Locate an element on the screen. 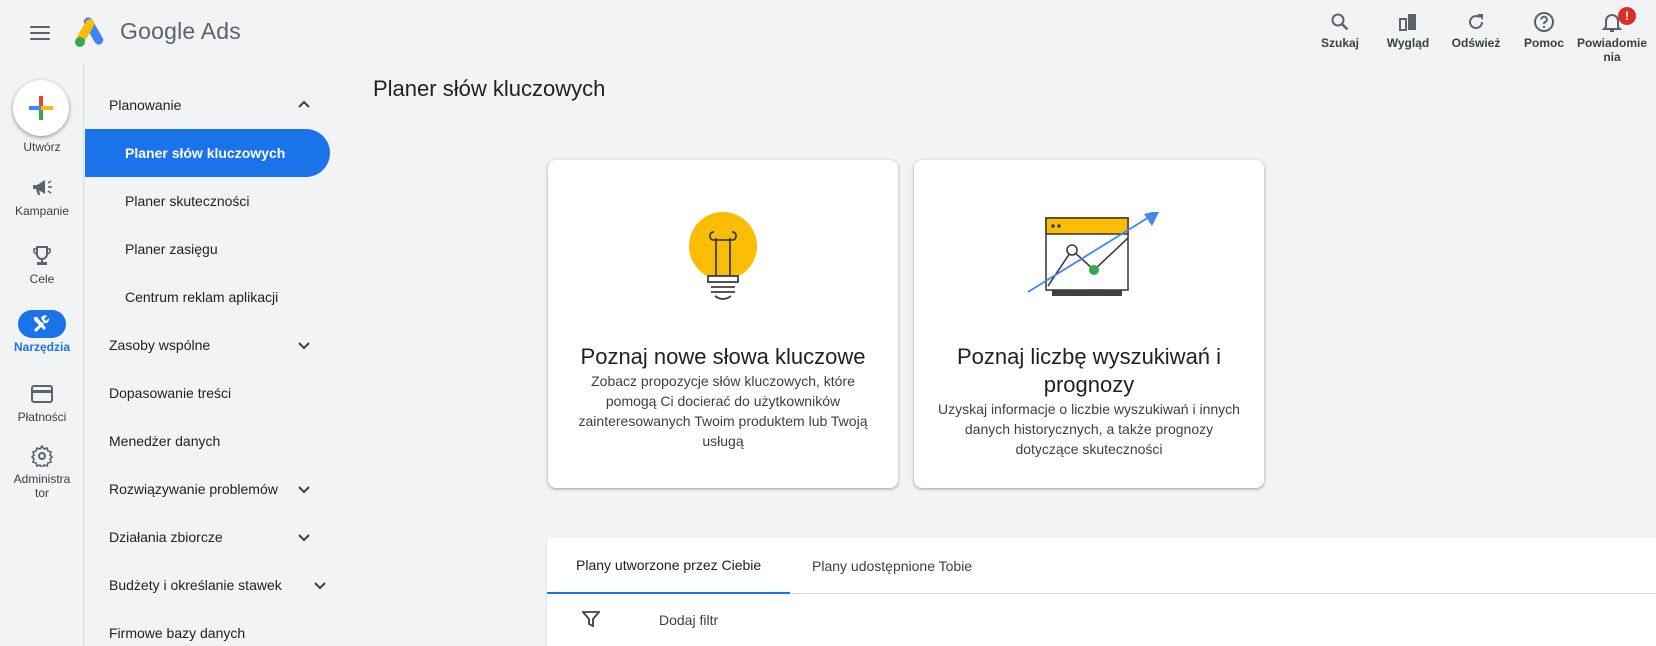  nav-label: Planer słów kluczowych is located at coordinates (205, 153).